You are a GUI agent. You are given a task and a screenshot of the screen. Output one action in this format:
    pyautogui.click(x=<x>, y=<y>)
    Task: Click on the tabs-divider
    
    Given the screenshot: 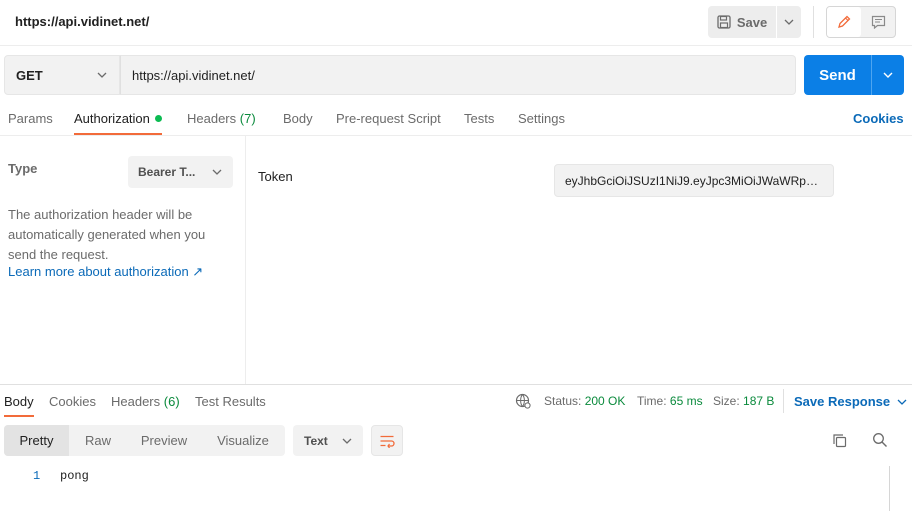 What is the action you would take?
    pyautogui.click(x=456, y=135)
    